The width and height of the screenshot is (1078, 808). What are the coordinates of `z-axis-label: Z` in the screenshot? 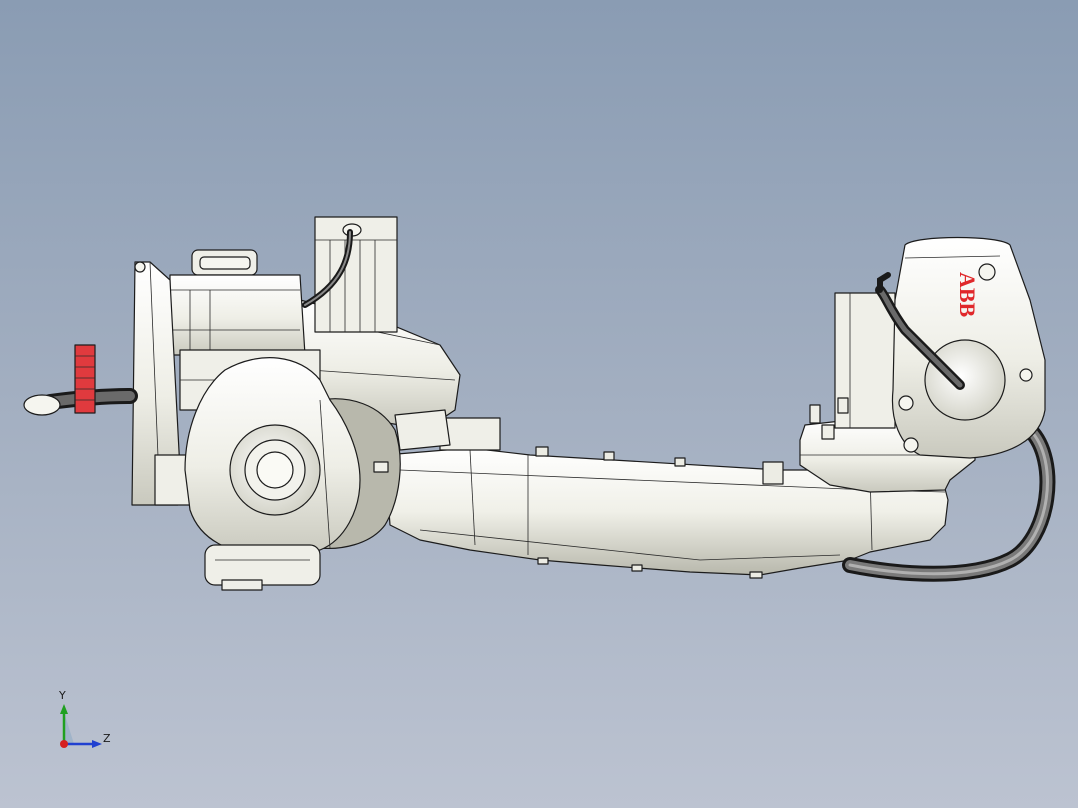 It's located at (107, 738).